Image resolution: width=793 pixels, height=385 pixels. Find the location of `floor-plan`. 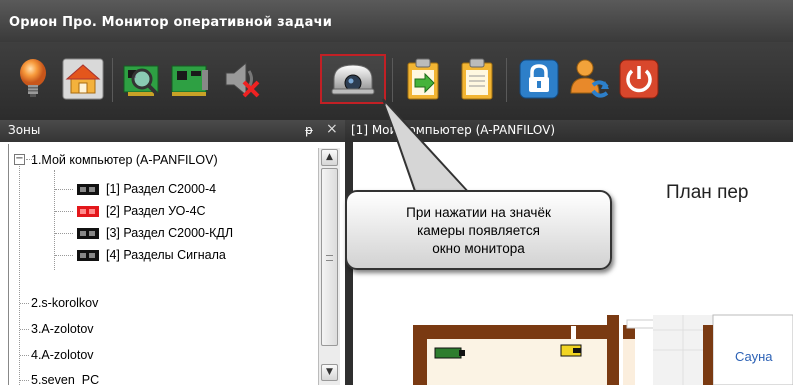

floor-plan is located at coordinates (573, 340).